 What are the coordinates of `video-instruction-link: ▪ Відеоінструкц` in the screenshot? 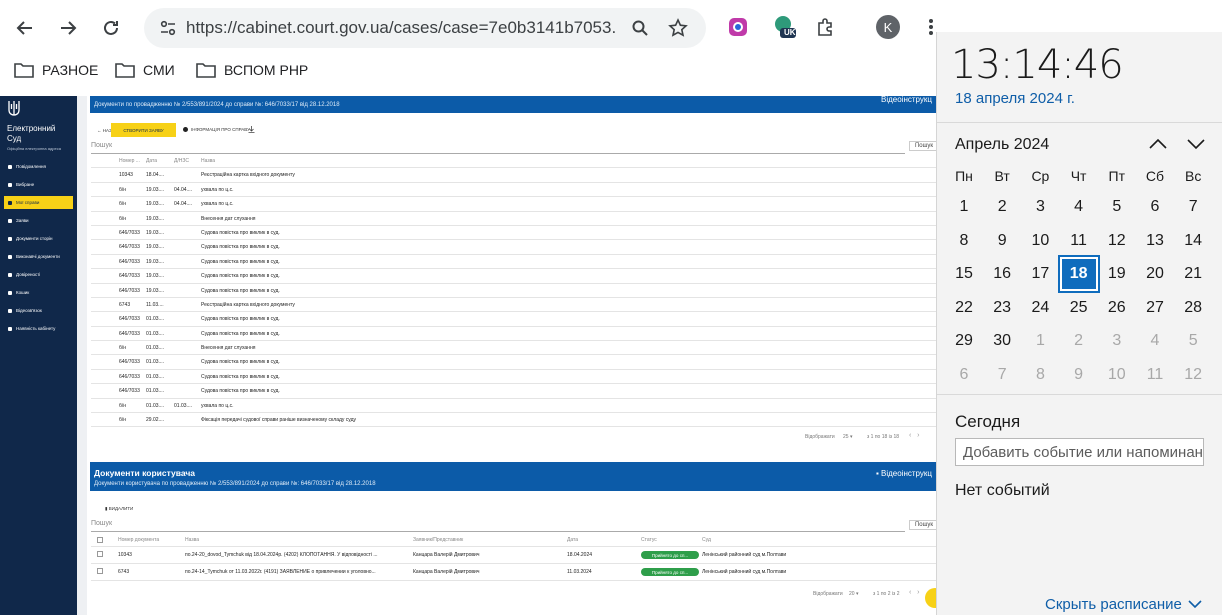 It's located at (904, 473).